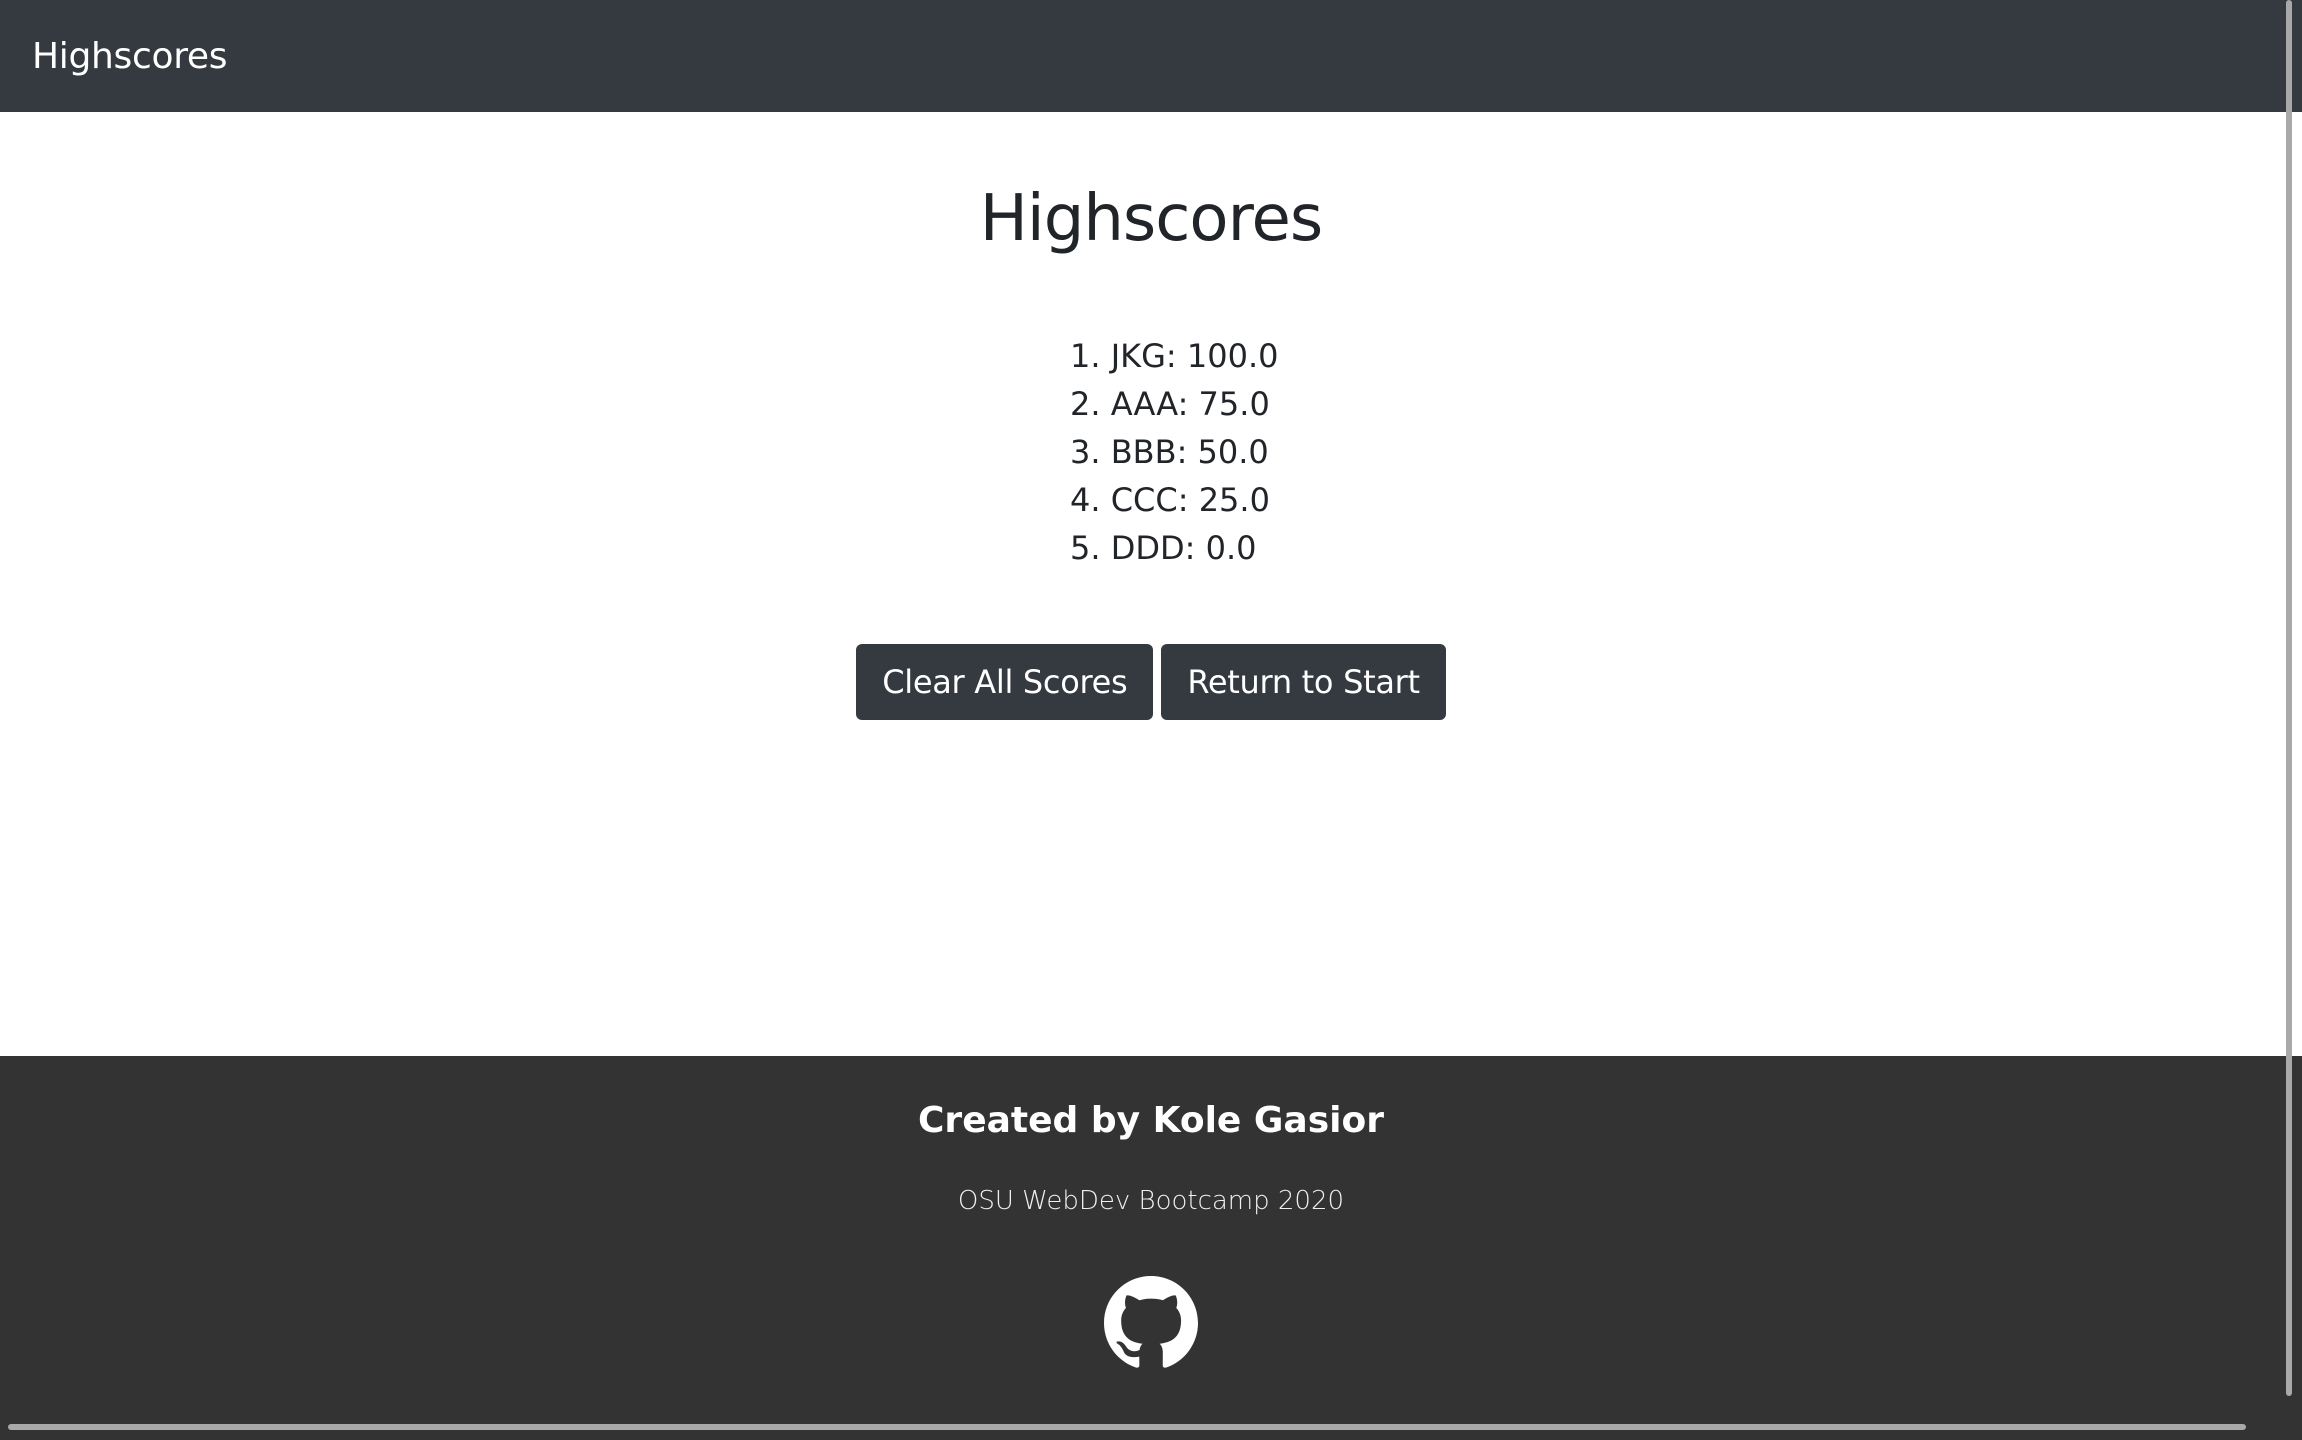  What do you see at coordinates (1163, 548) in the screenshot?
I see `score-item: 5. DDD: 0.0` at bounding box center [1163, 548].